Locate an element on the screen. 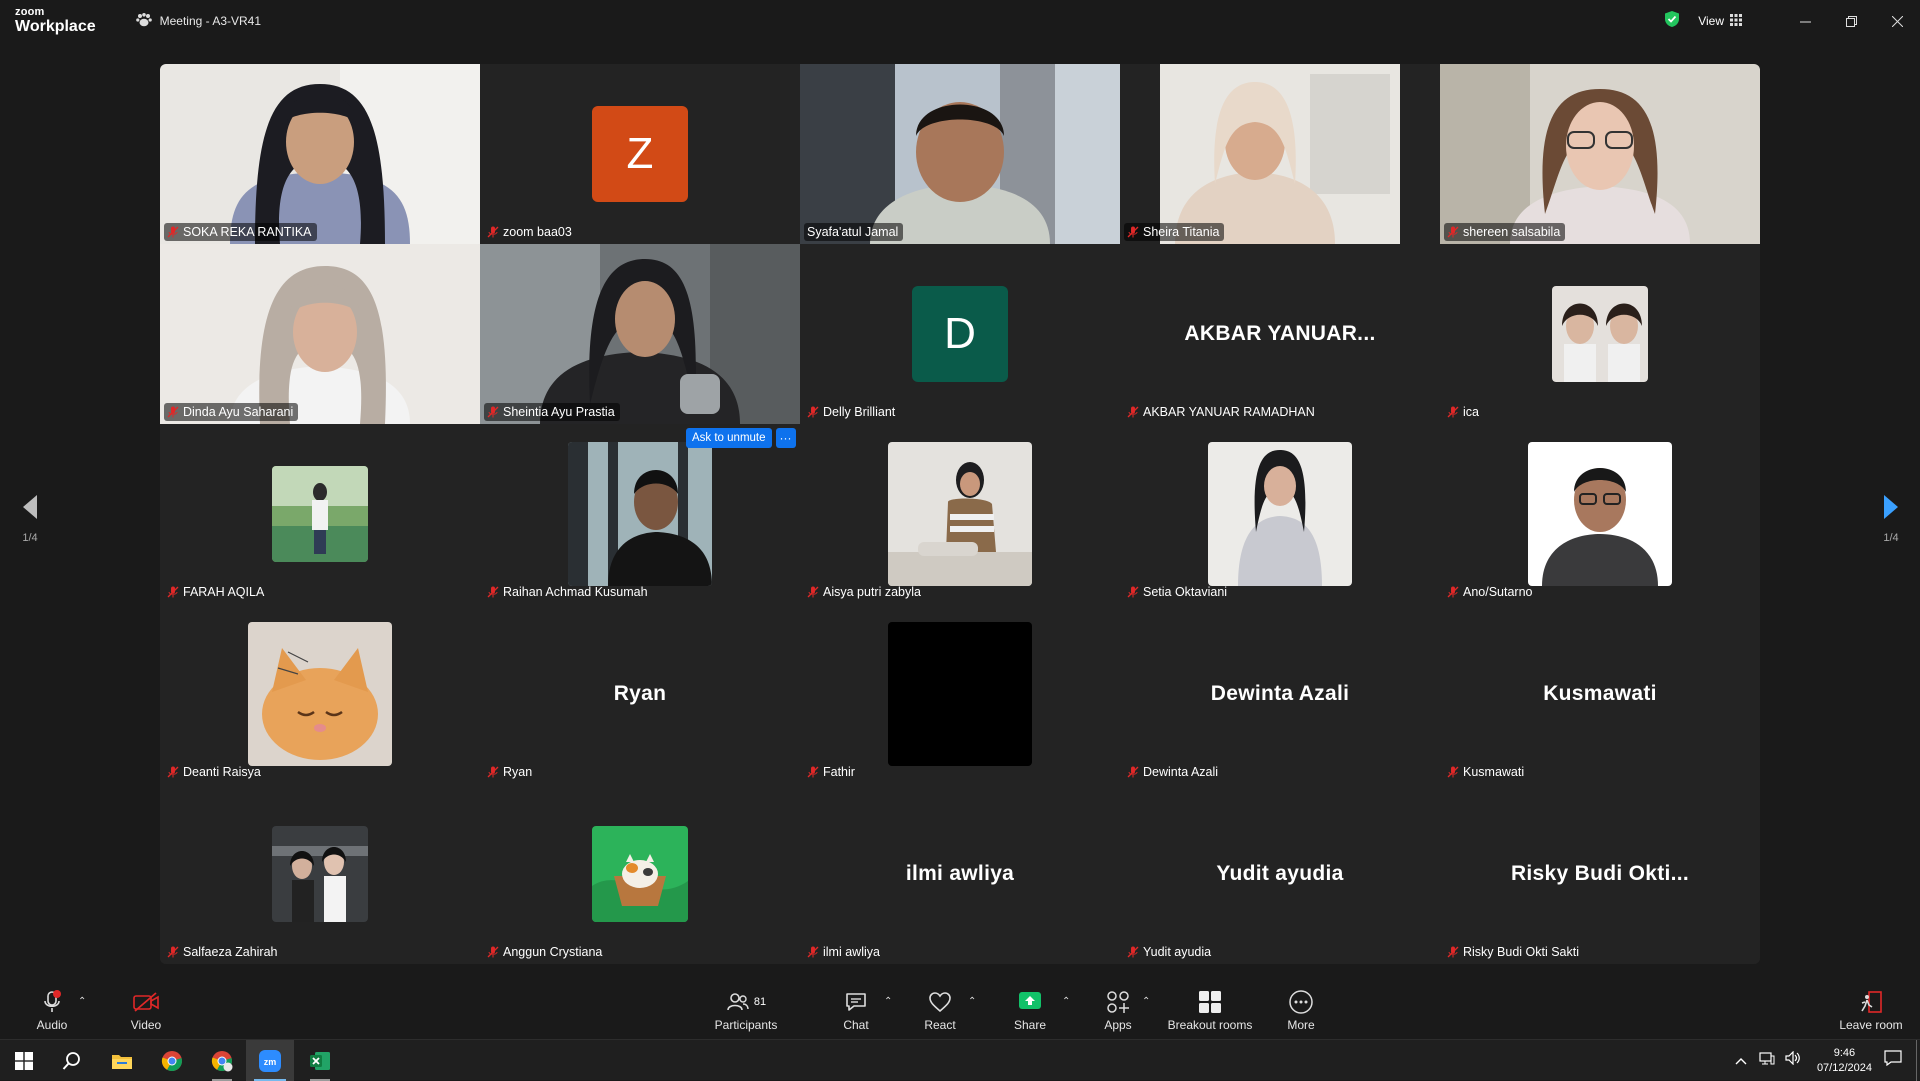 Image resolution: width=1920 pixels, height=1081 pixels. participant-tile: FARAH AQILA is located at coordinates (320, 514).